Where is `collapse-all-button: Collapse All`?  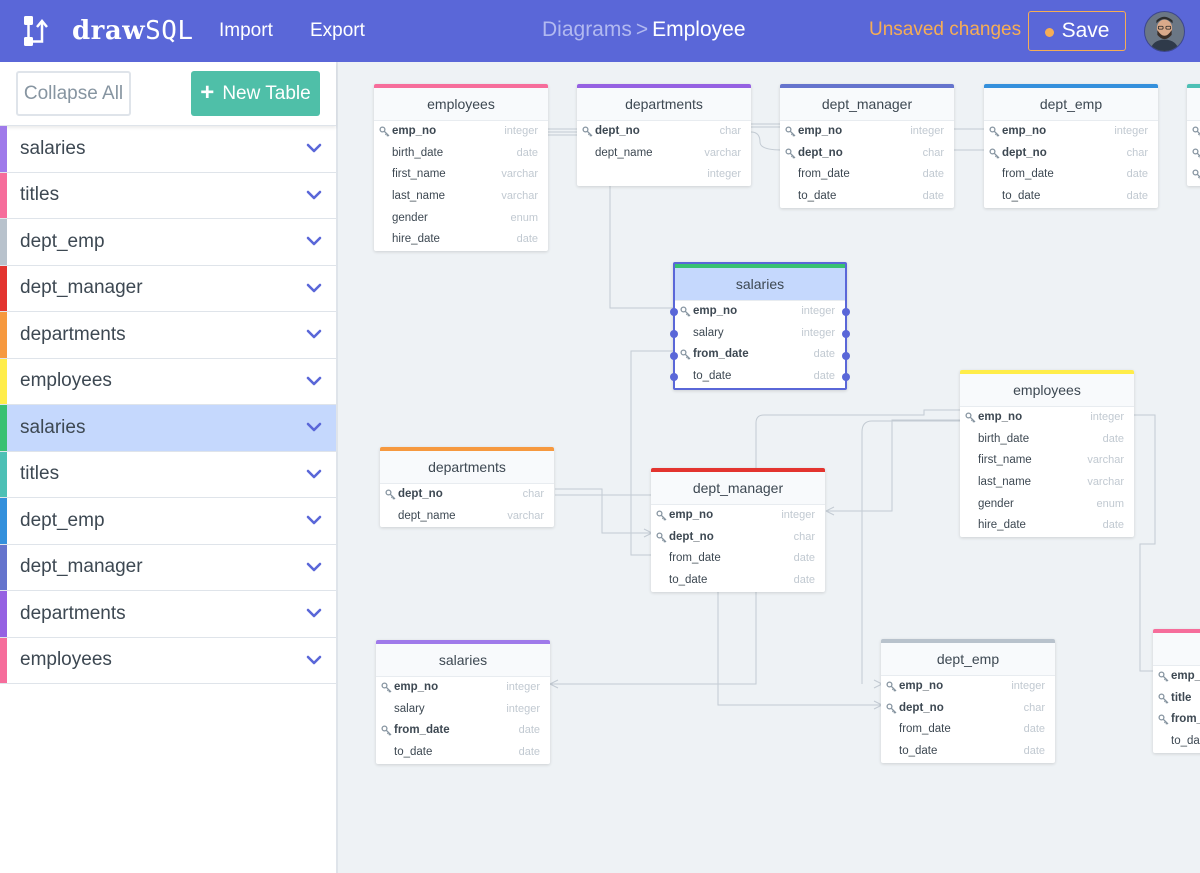
collapse-all-button: Collapse All is located at coordinates (73, 93).